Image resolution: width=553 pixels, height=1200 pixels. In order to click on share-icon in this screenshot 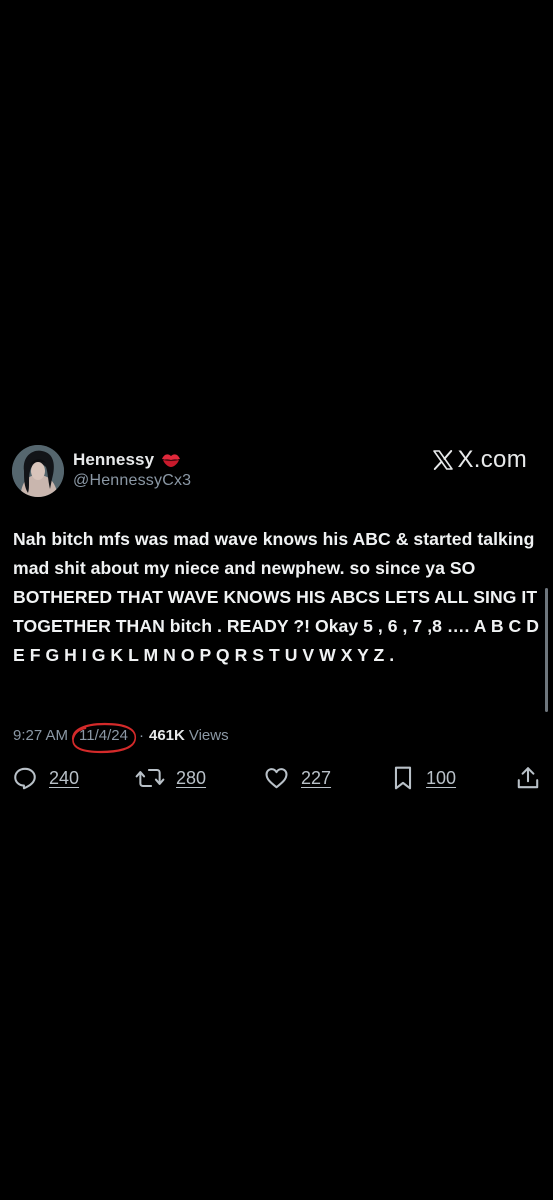, I will do `click(528, 778)`.